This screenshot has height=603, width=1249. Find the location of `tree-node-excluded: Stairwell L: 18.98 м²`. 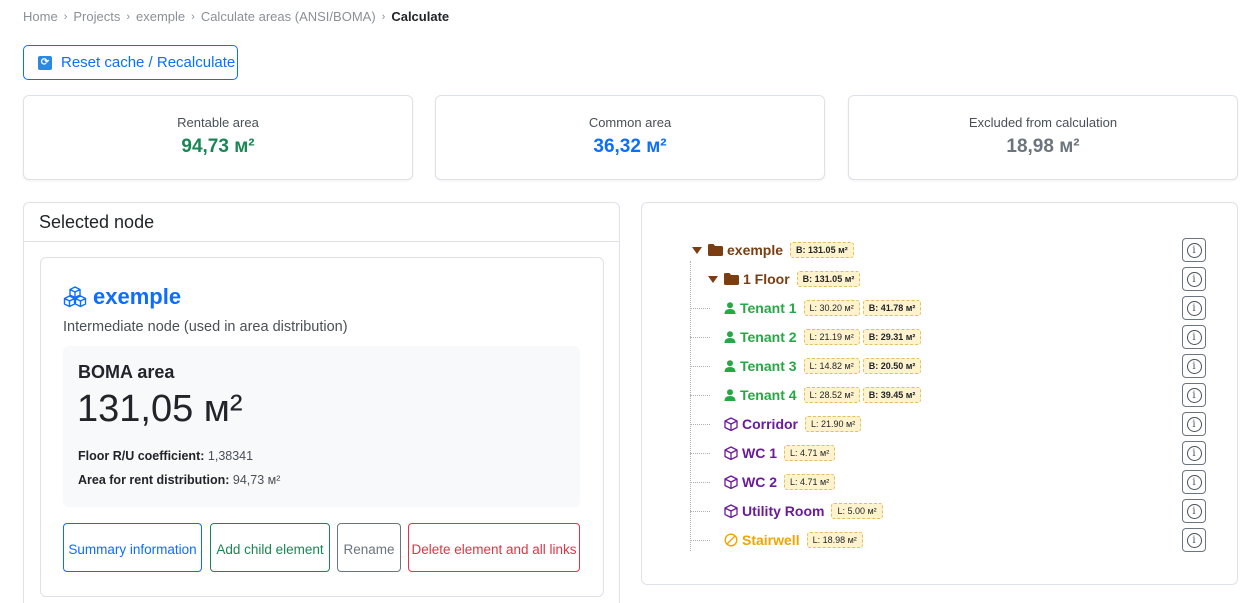

tree-node-excluded: Stairwell L: 18.98 м² is located at coordinates (793, 540).